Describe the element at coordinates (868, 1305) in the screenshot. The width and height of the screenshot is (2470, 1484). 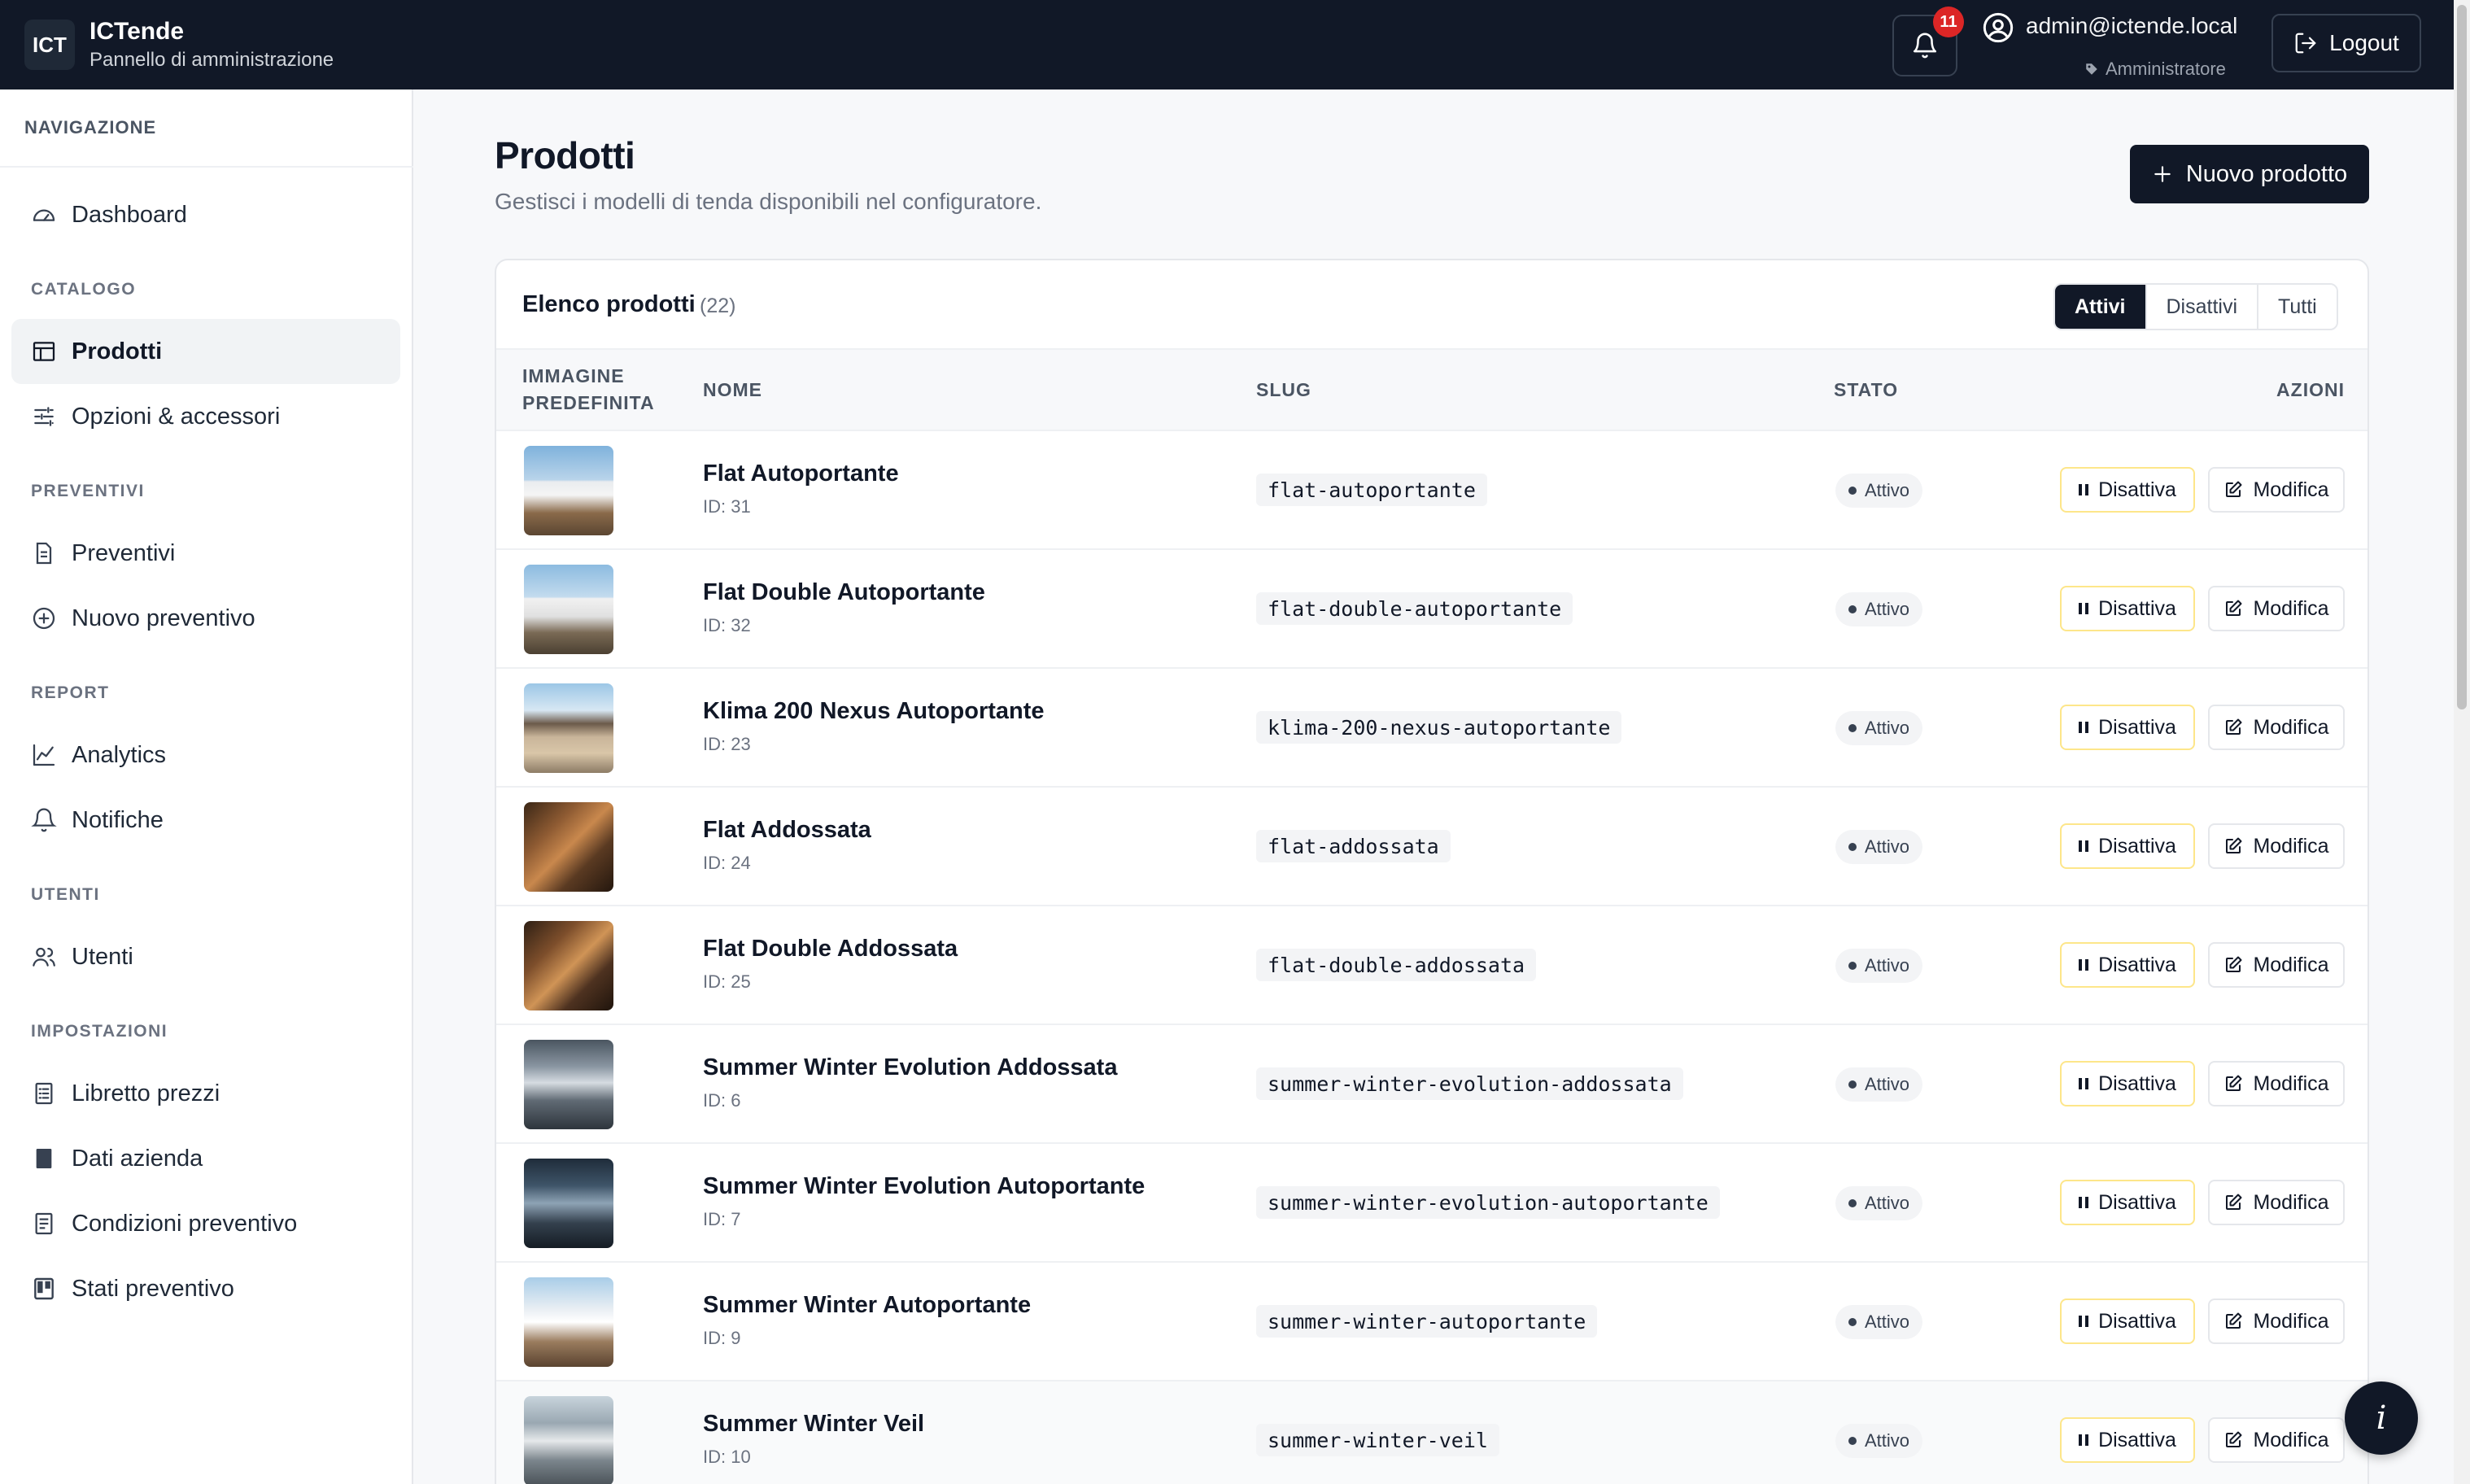
I see `product-name: Summer Winter Autoportante` at that location.